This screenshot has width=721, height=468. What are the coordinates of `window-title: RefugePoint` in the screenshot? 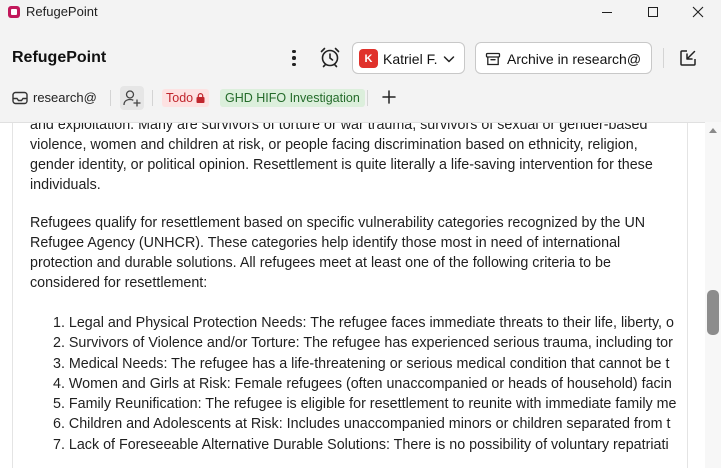 It's located at (62, 11).